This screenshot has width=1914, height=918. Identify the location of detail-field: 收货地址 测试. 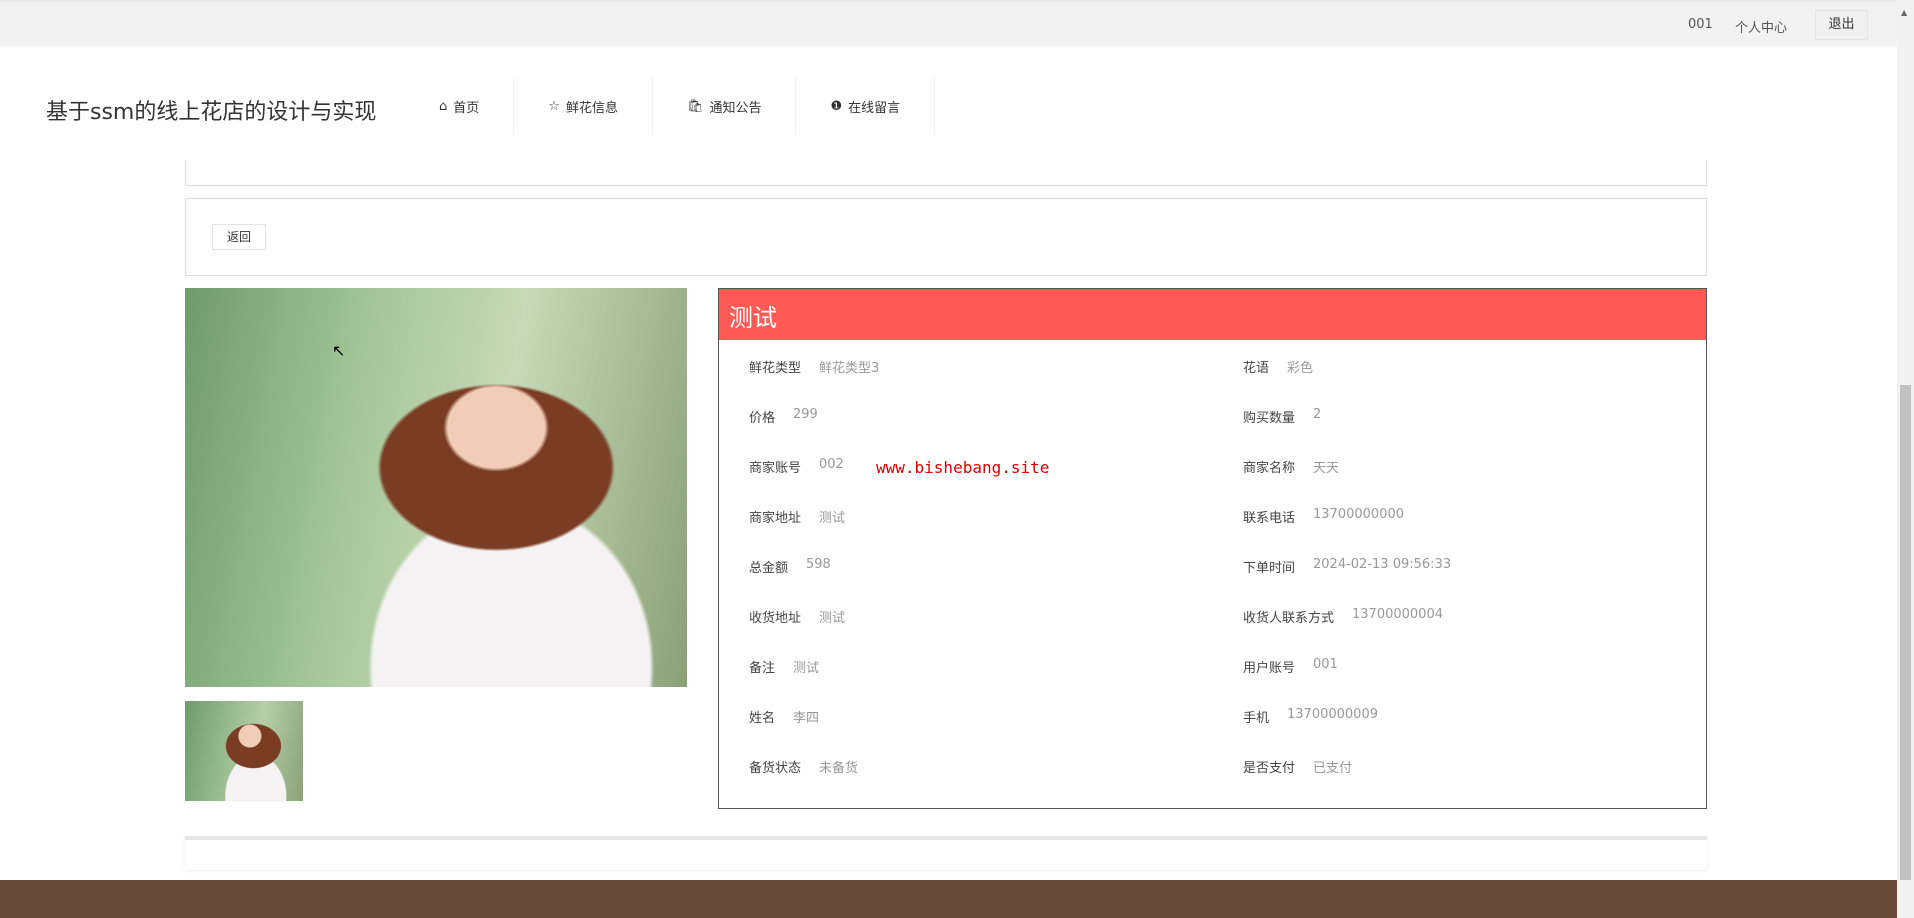
(797, 616).